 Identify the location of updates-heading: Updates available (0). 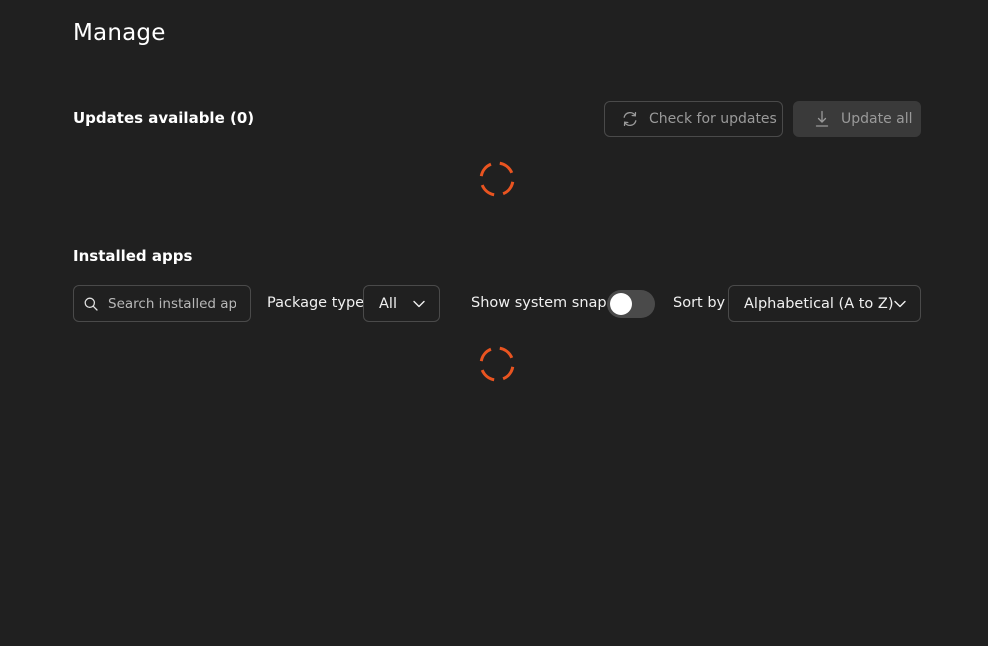
(164, 118).